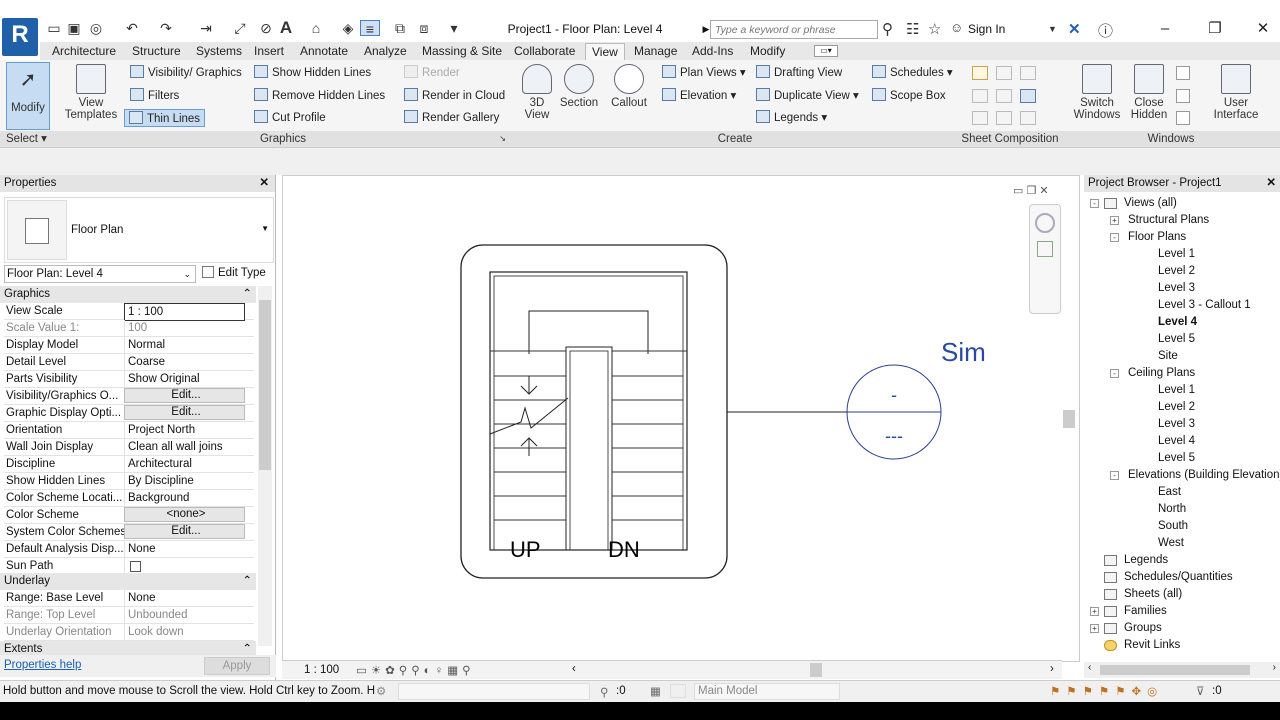  Describe the element at coordinates (27, 139) in the screenshot. I see `select-panel: Select ▾` at that location.